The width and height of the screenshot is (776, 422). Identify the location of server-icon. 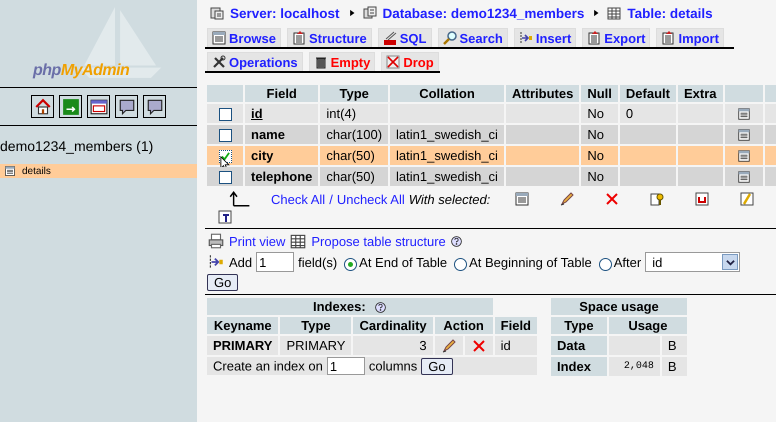
(217, 13).